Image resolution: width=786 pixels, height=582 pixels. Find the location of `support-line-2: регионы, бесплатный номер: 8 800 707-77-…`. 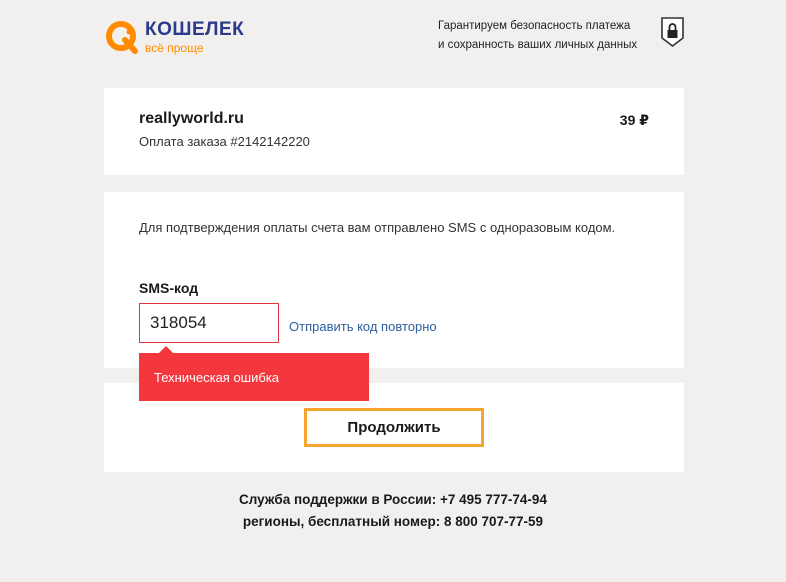

support-line-2: регионы, бесплатный номер: 8 800 707-77-… is located at coordinates (393, 521).